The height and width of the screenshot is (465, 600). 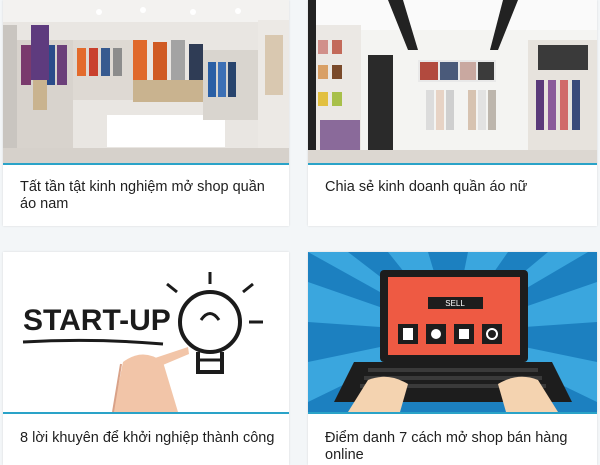 What do you see at coordinates (97, 320) in the screenshot?
I see `startup-text: START-UP` at bounding box center [97, 320].